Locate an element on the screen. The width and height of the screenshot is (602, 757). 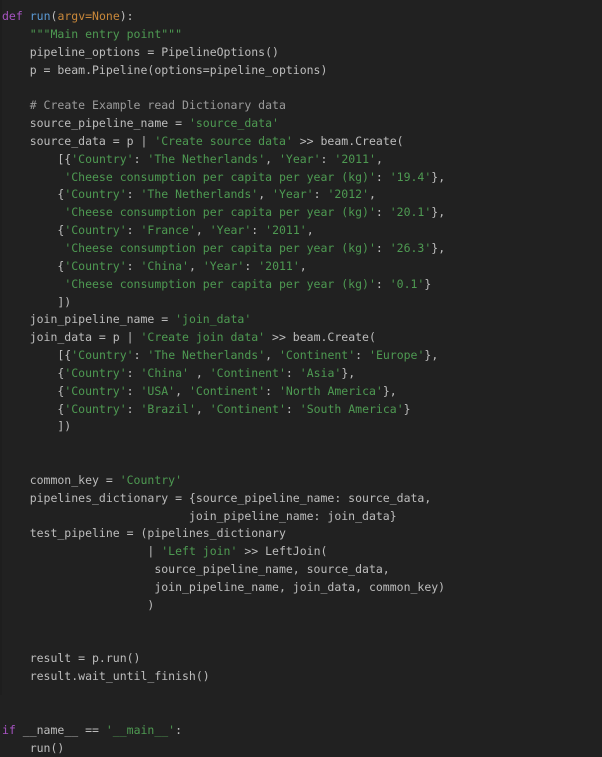
code-token-pln: ]) is located at coordinates (37, 301).